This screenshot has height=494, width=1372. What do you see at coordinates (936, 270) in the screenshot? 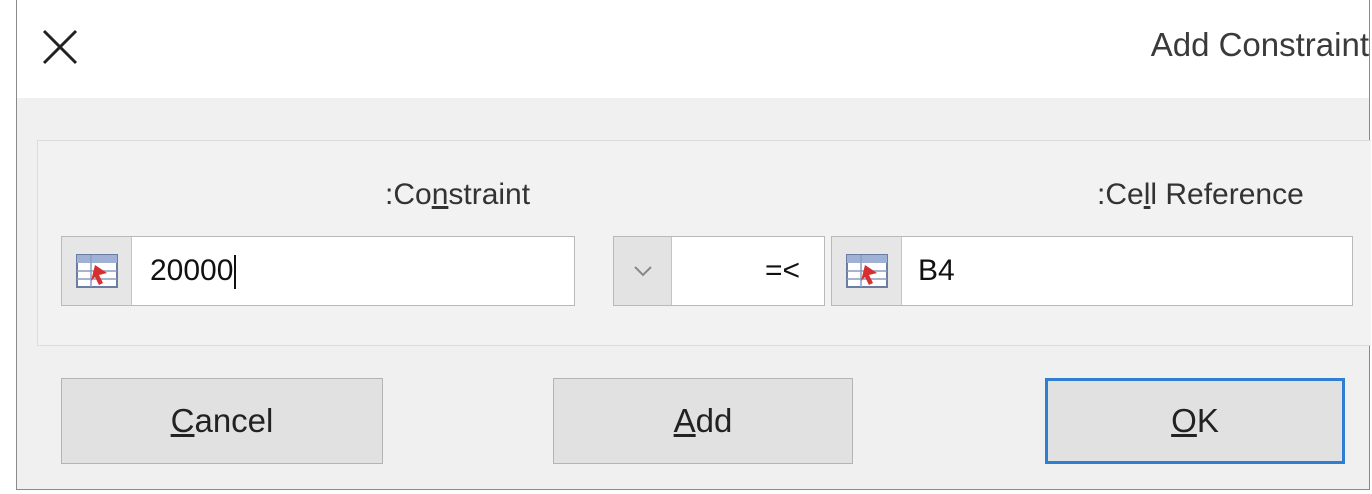
I see `cell-reference-value: B4` at bounding box center [936, 270].